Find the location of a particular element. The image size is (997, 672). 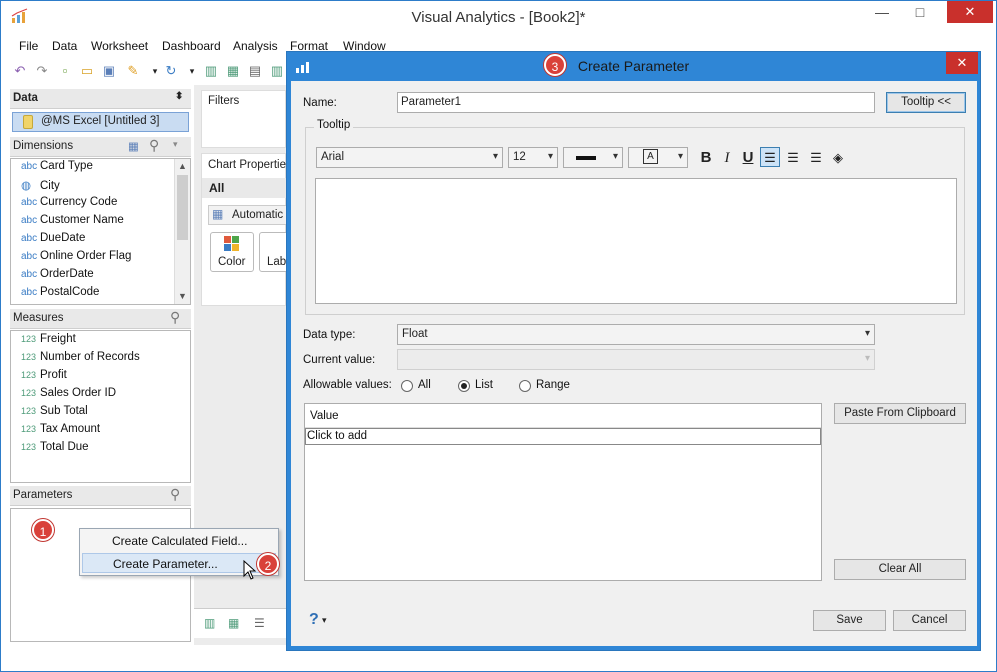

refresh-icon: ↻ is located at coordinates (171, 71).